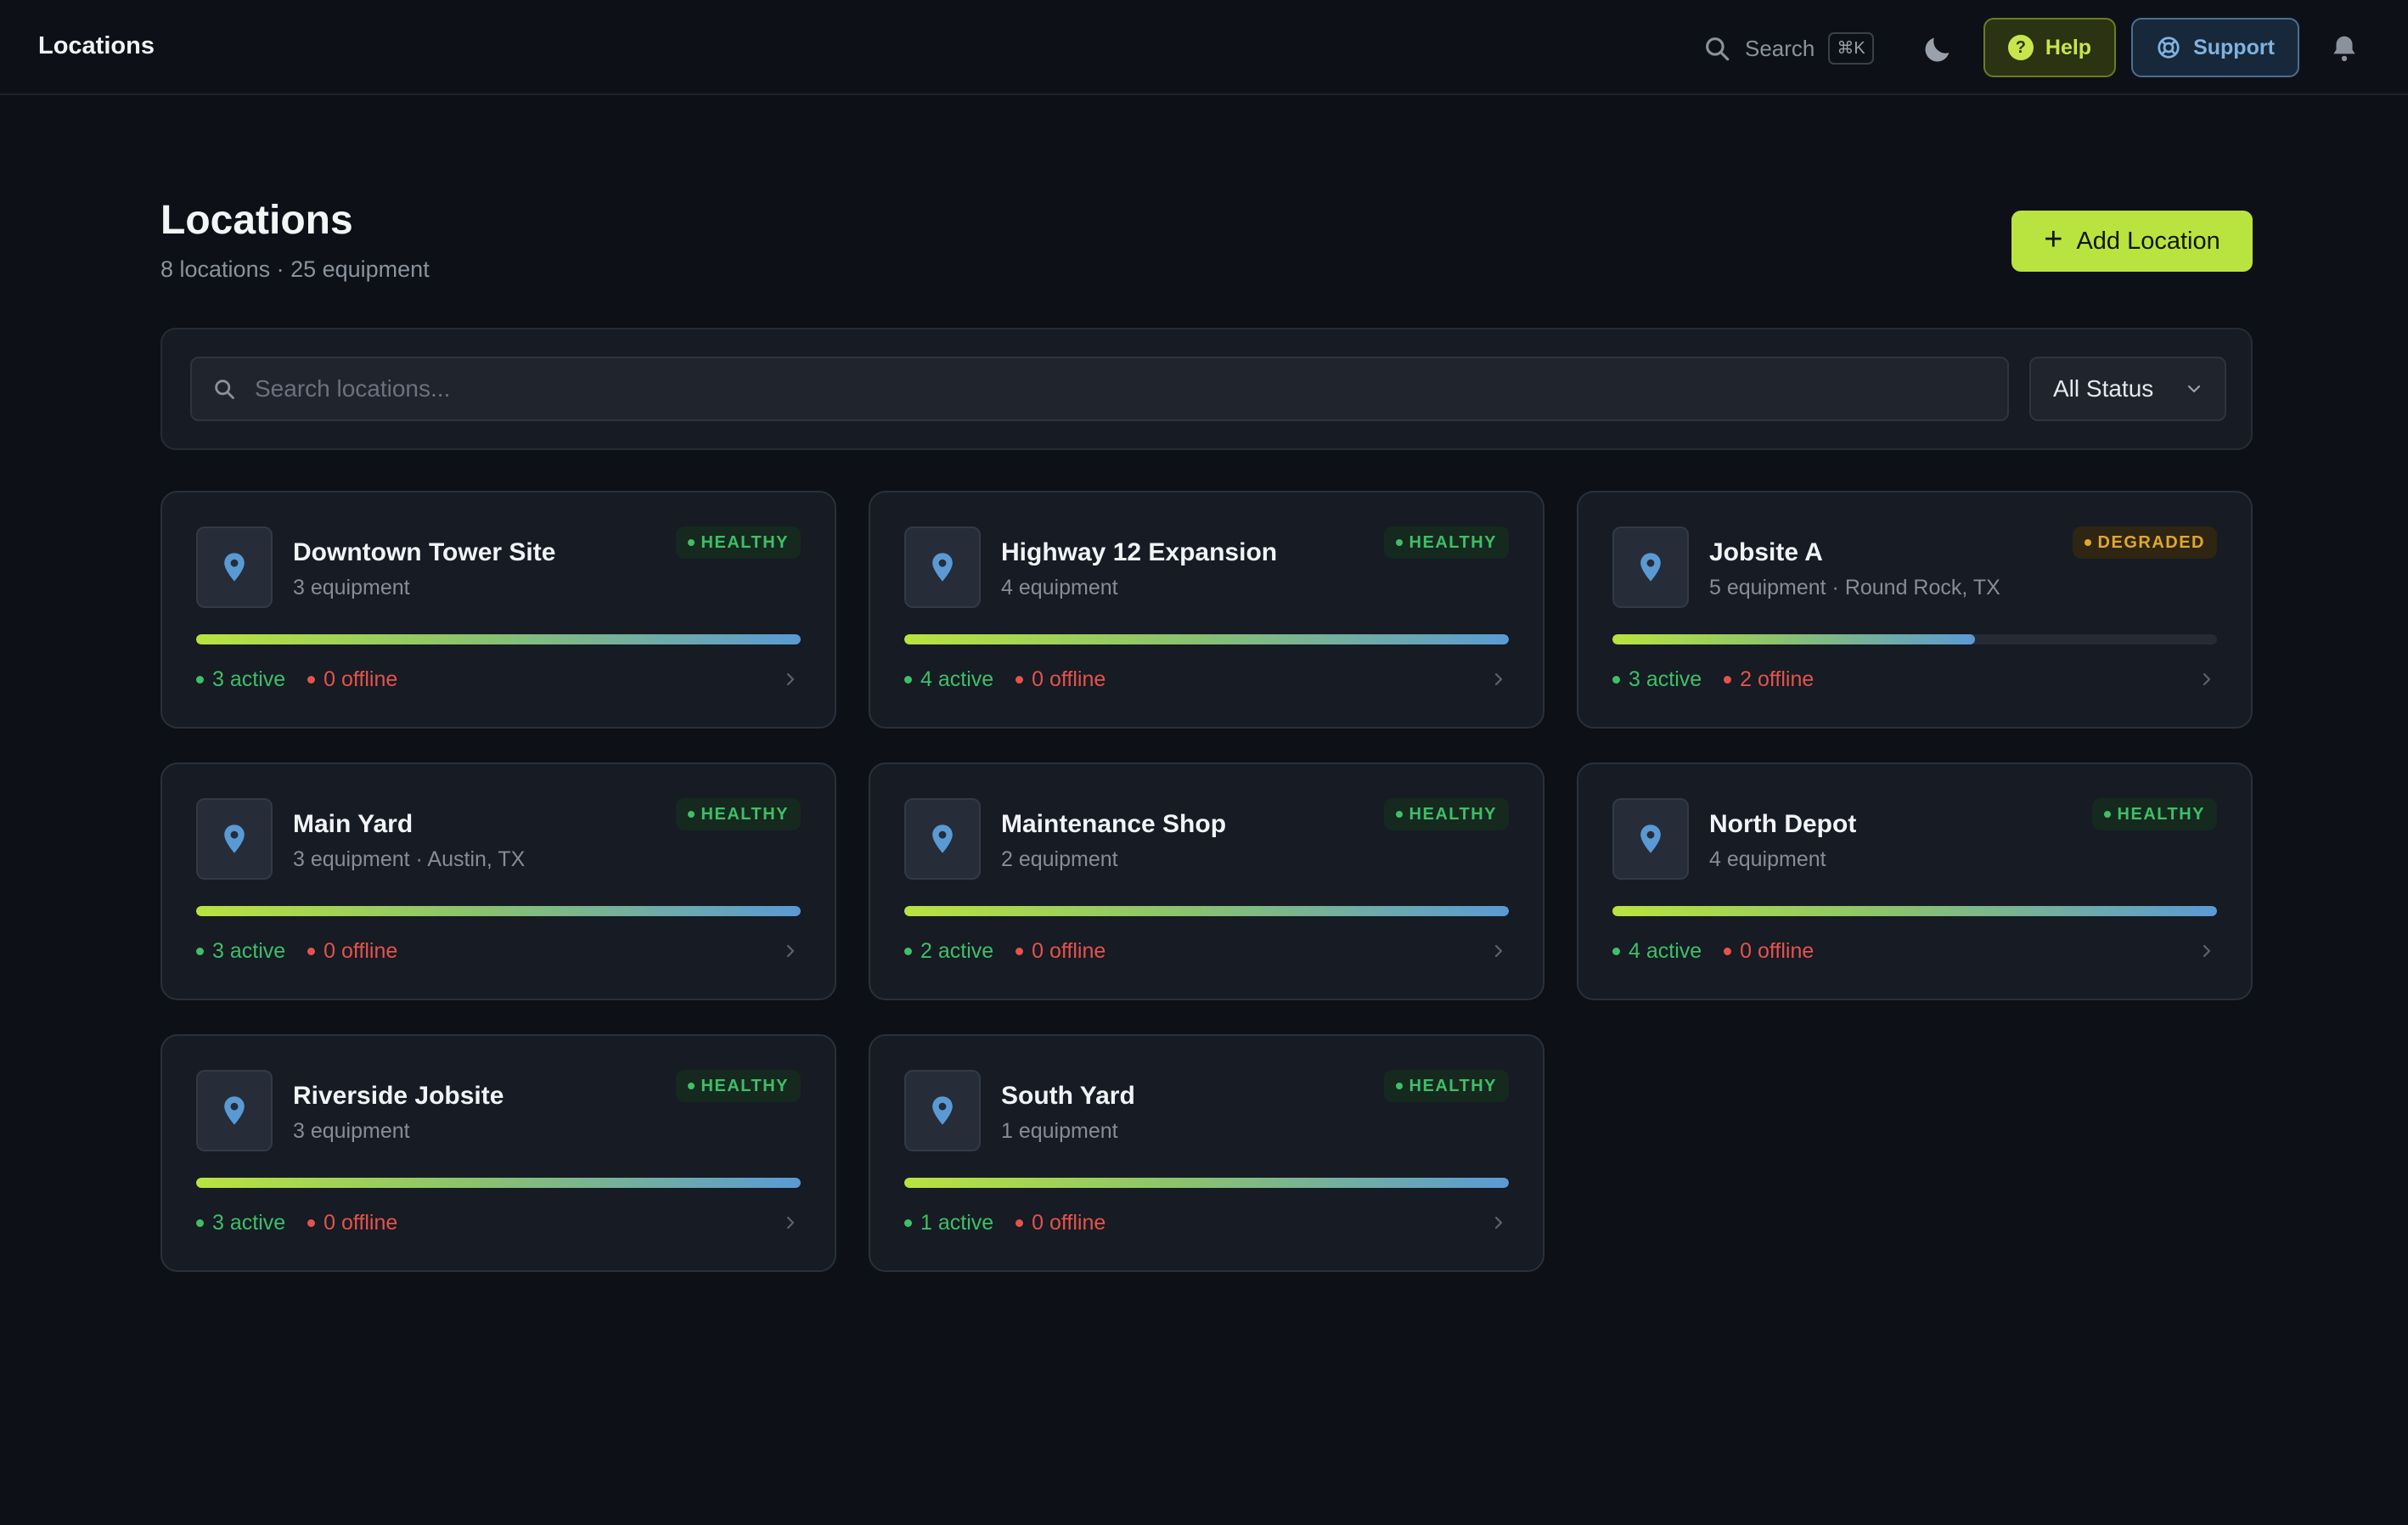 The width and height of the screenshot is (2408, 1525). Describe the element at coordinates (1061, 389) in the screenshot. I see `location-search-input` at that location.